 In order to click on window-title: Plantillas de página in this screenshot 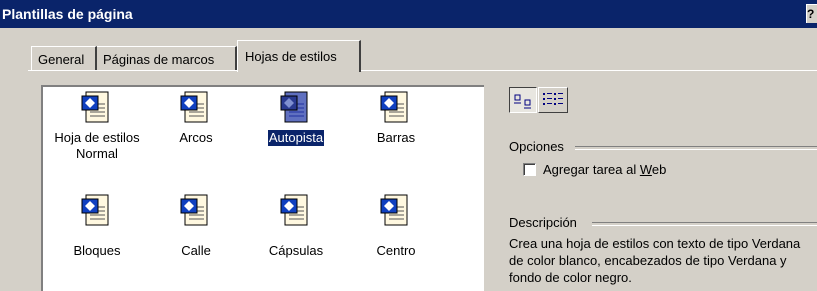, I will do `click(67, 14)`.